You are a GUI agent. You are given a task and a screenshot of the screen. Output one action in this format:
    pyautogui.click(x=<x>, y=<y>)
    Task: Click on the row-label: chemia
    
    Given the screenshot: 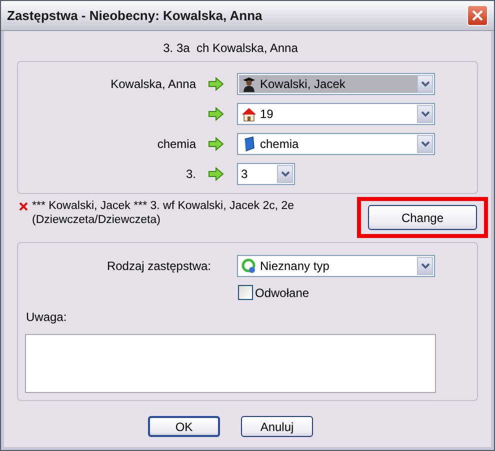 What is the action you would take?
    pyautogui.click(x=176, y=144)
    